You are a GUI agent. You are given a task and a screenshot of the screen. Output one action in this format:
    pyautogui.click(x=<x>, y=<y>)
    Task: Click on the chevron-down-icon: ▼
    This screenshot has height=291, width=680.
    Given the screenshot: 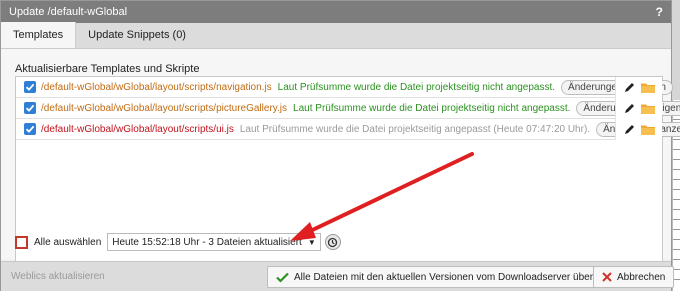 What is the action you would take?
    pyautogui.click(x=311, y=242)
    